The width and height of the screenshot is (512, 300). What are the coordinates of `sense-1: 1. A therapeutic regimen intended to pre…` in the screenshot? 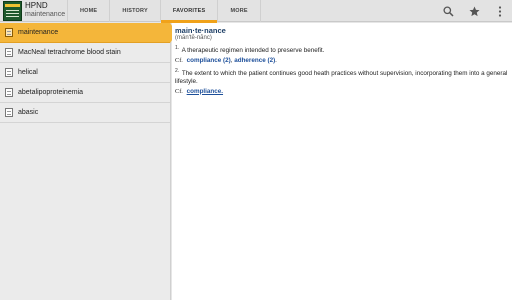 It's located at (341, 50).